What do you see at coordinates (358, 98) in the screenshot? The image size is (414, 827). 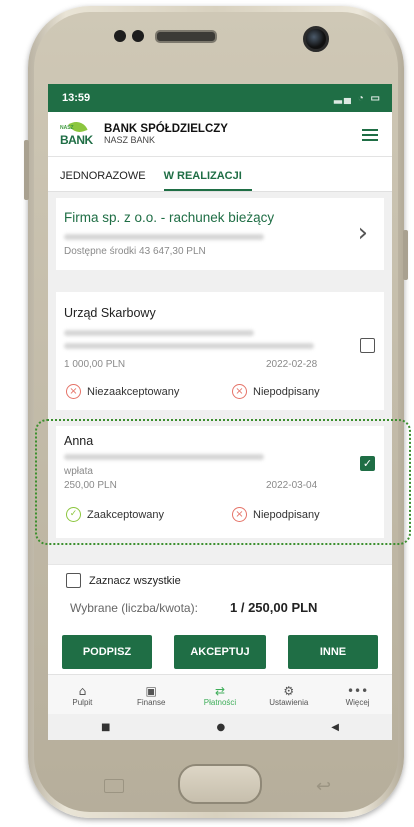 I see `signal-wifi-battery-icon: ▂▄ ◔ ▭` at bounding box center [358, 98].